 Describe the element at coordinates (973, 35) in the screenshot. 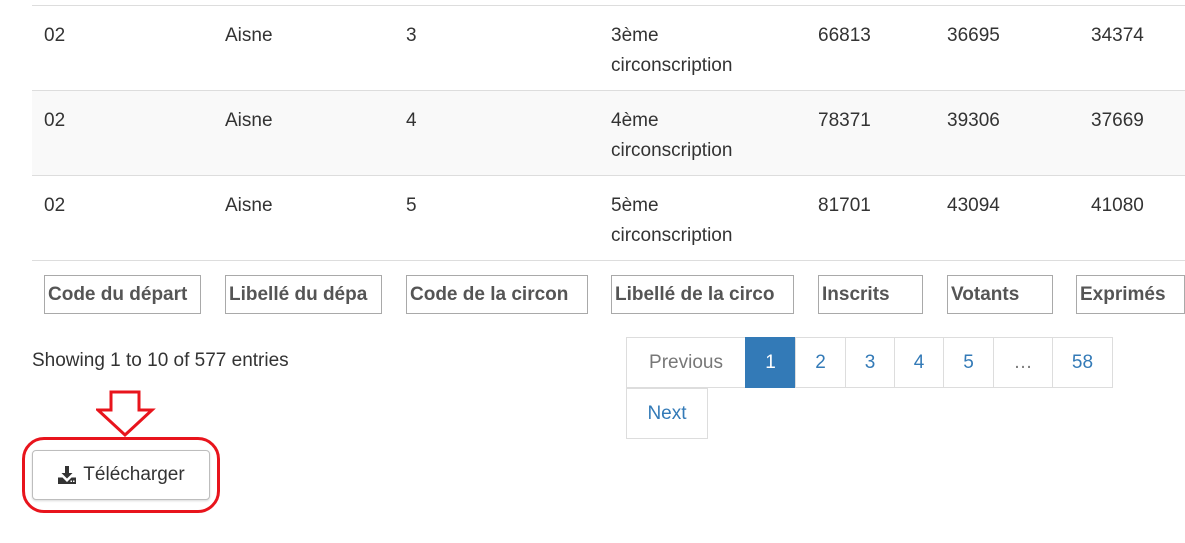

I see `cell-votants: 36695` at that location.